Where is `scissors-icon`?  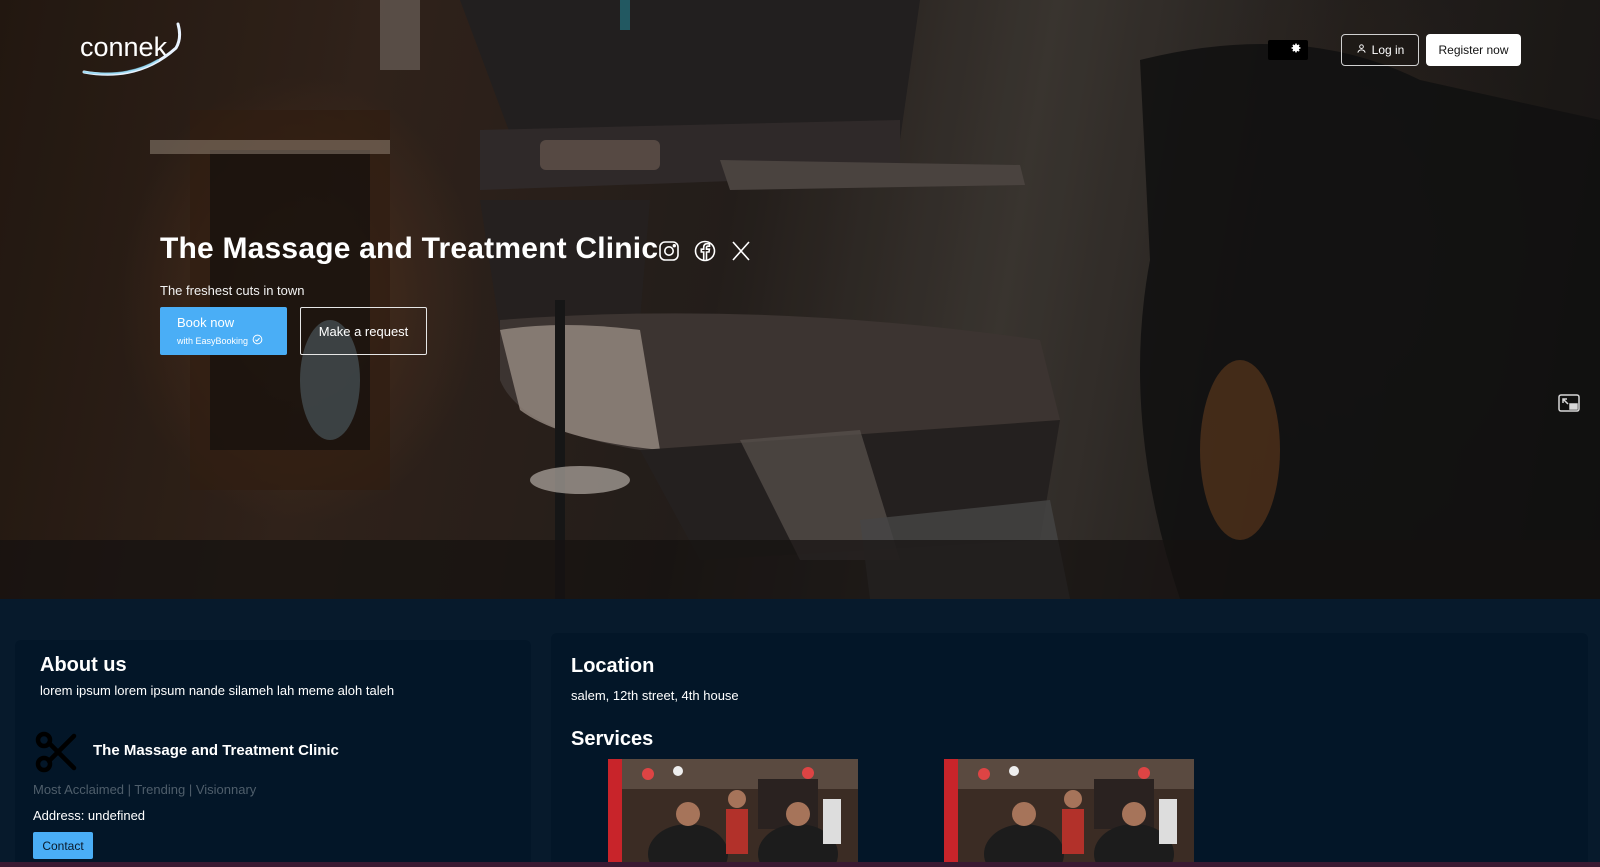 scissors-icon is located at coordinates (56, 752).